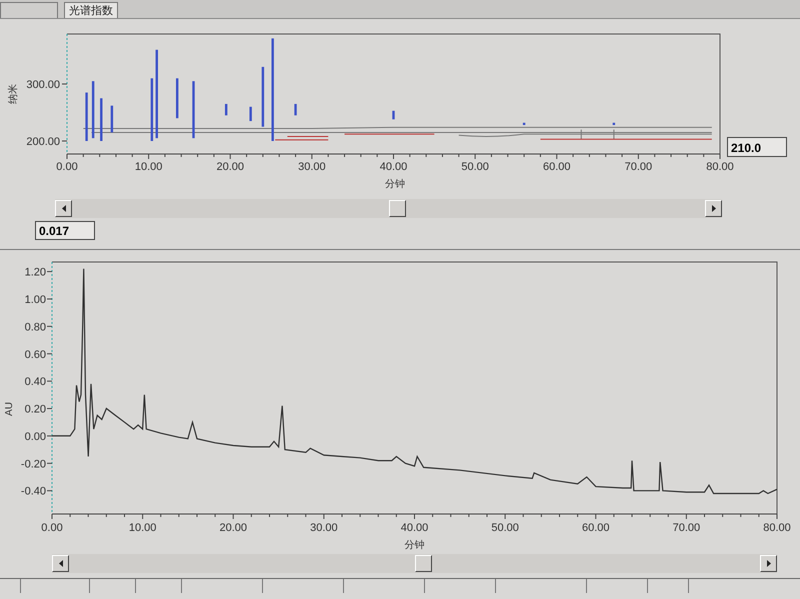  Describe the element at coordinates (43, 142) in the screenshot. I see `tick-label: 200.00` at that location.